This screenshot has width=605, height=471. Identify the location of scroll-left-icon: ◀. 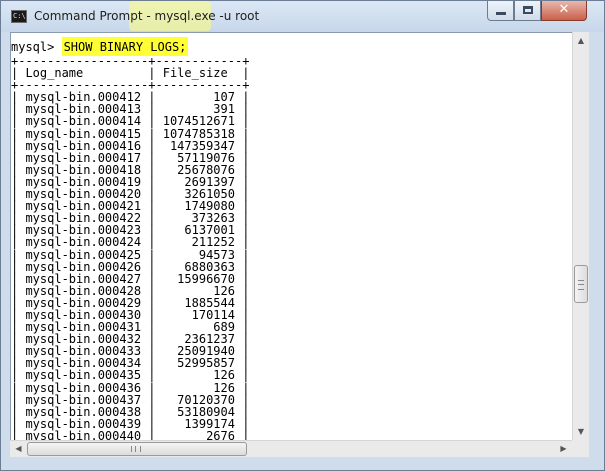
(18, 449).